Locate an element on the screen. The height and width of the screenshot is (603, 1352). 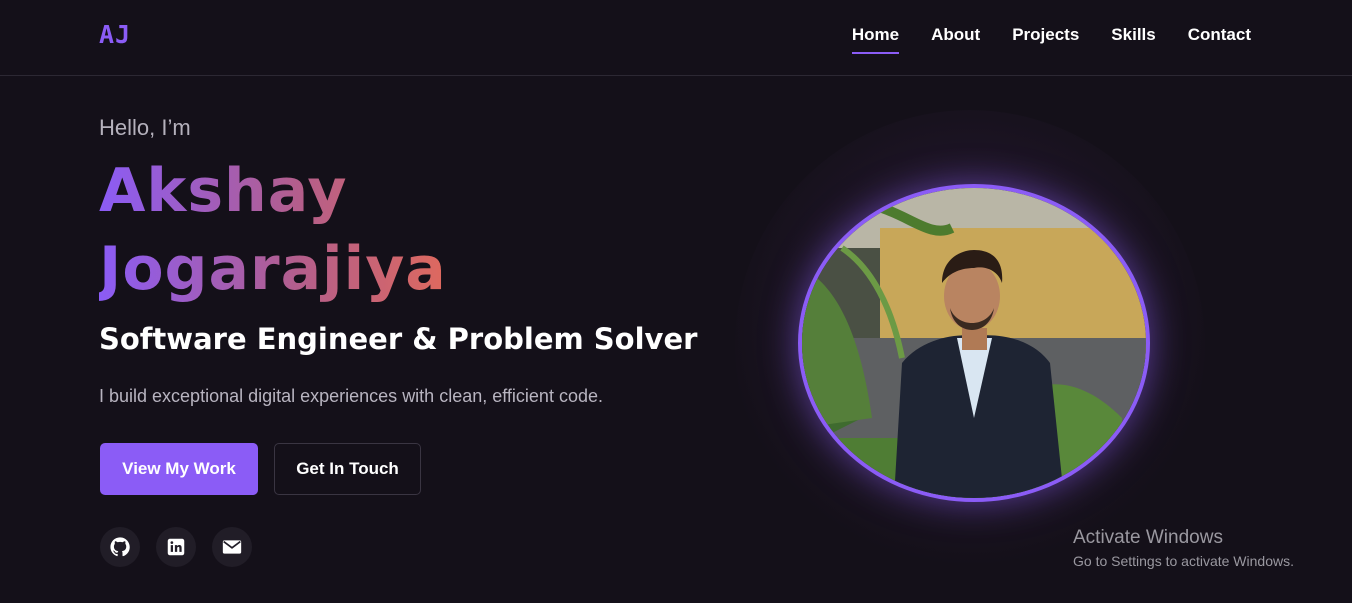
linkedin-link is located at coordinates (176, 547).